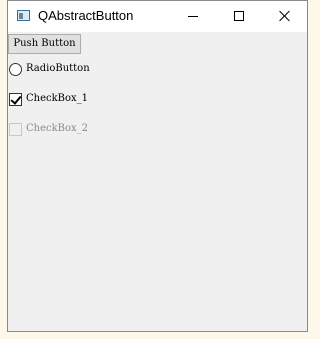 This screenshot has width=320, height=339. Describe the element at coordinates (57, 98) in the screenshot. I see `checkbox-1-label: CheckBox_1` at that location.